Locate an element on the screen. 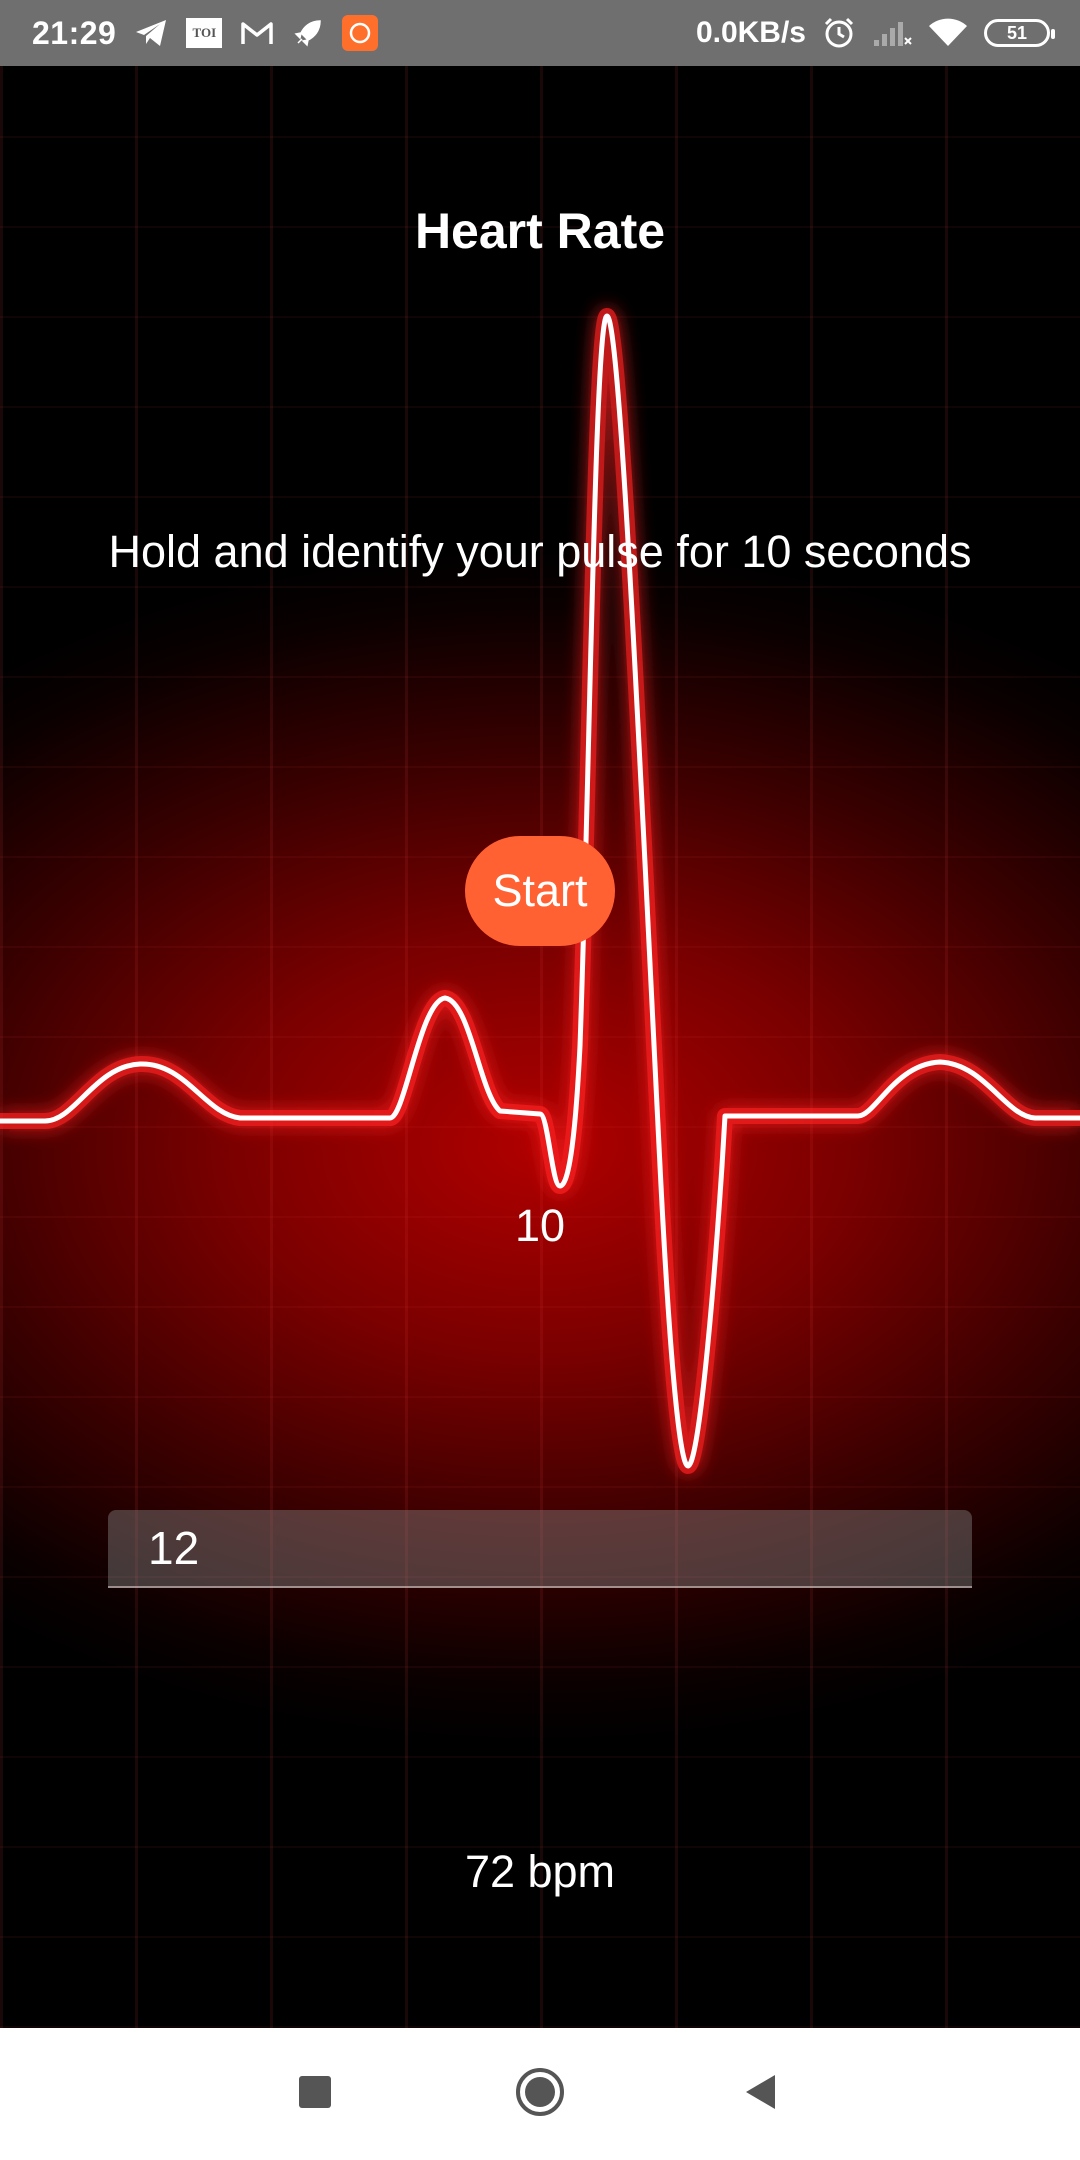 This screenshot has width=1080, height=2160. status-bar: 21:29 TOI 0.0KB/s 51 is located at coordinates (540, 33).